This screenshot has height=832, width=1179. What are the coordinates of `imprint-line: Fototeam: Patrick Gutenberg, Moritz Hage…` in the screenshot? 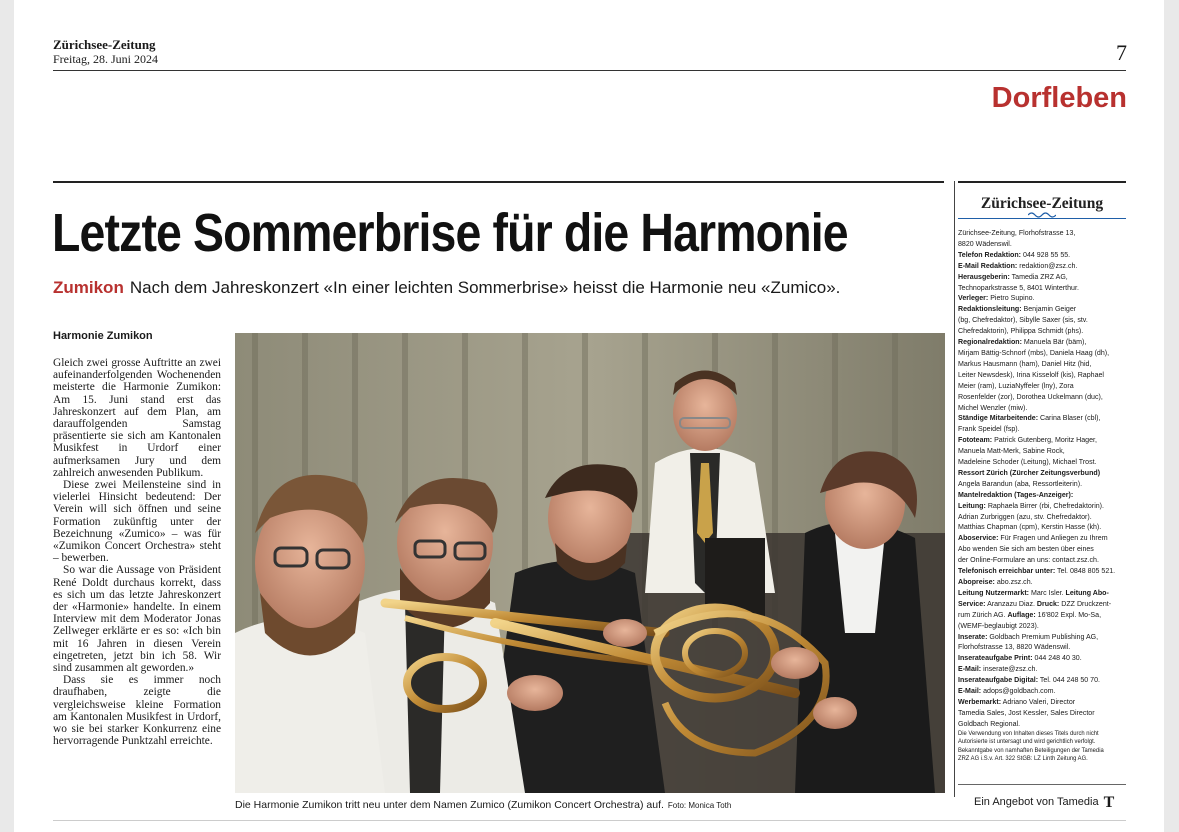 It's located at (1027, 440).